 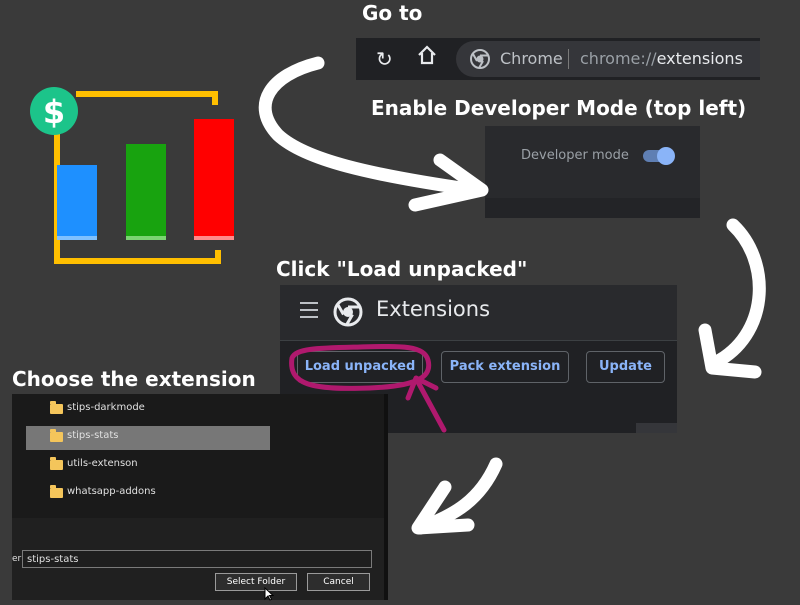 I want to click on stats-logo: $, so click(x=137, y=178).